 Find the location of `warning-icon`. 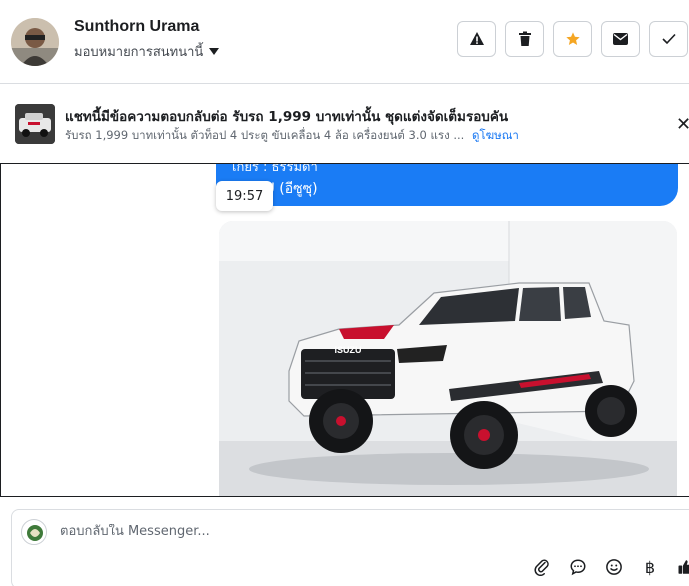

warning-icon is located at coordinates (476, 38).